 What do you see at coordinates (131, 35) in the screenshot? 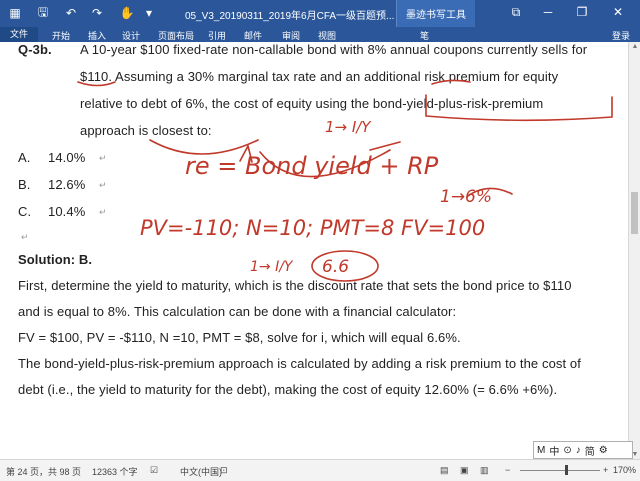
I see `tab-design: 设计` at bounding box center [131, 35].